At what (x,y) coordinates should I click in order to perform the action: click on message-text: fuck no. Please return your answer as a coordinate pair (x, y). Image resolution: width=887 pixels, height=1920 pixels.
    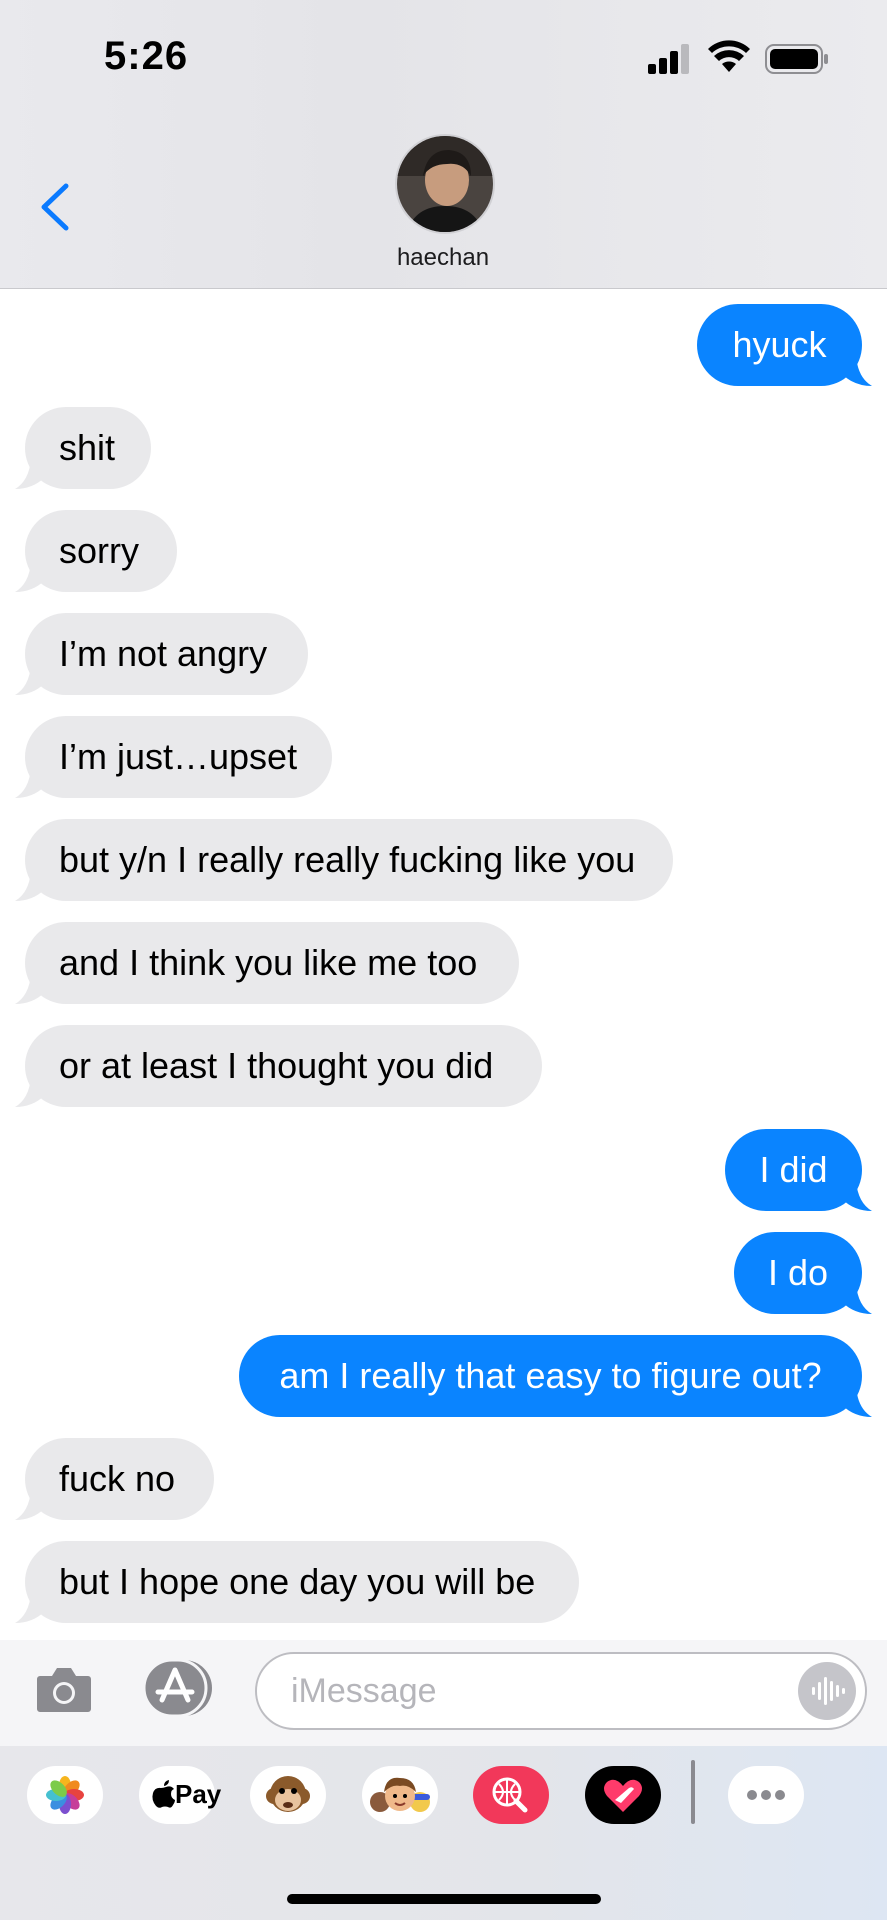
    Looking at the image, I should click on (117, 1478).